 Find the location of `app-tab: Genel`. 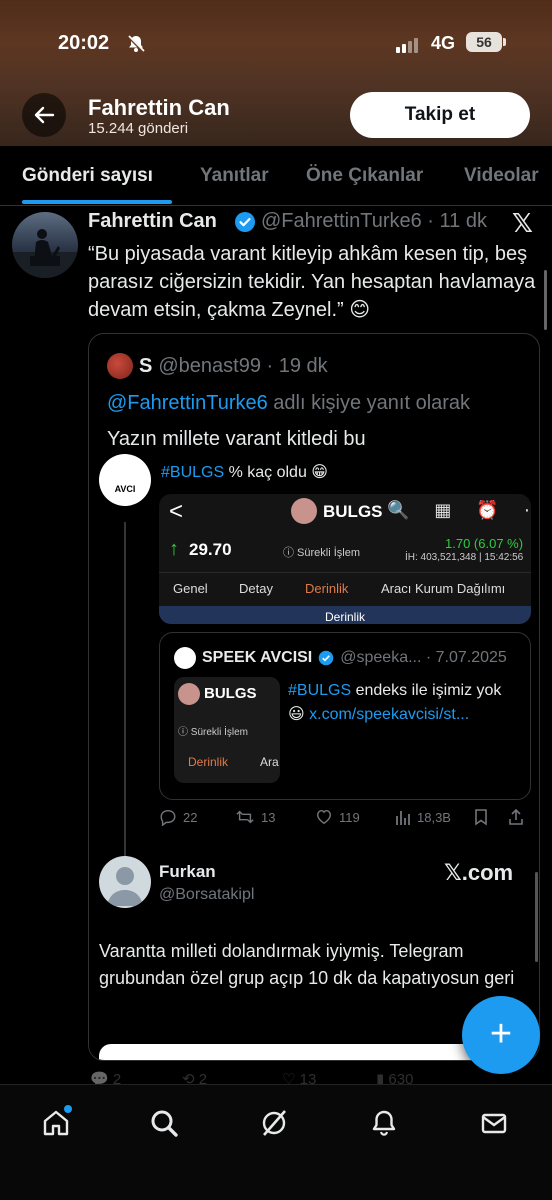

app-tab: Genel is located at coordinates (190, 588).